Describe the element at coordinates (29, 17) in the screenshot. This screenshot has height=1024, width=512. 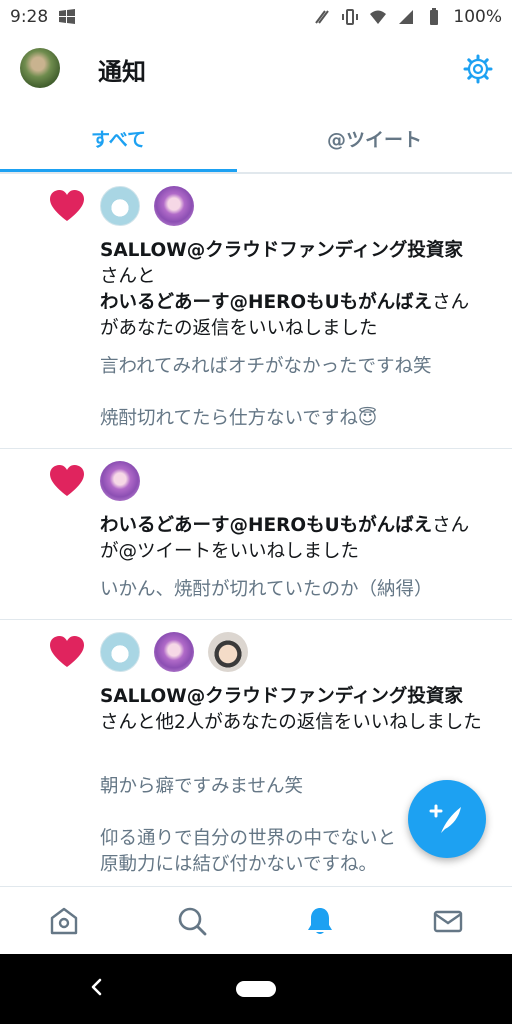
I see `status-time: 9:28` at that location.